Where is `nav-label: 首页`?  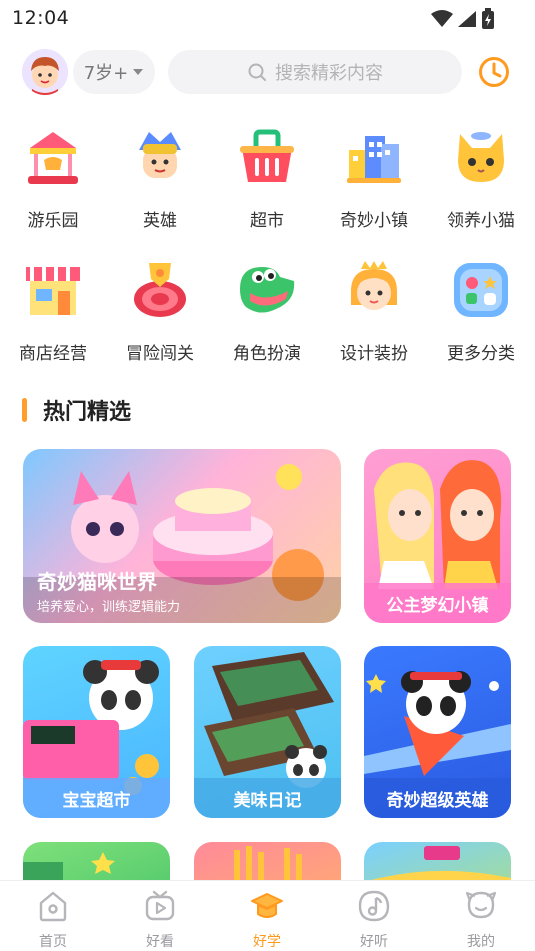 nav-label: 首页 is located at coordinates (53, 942).